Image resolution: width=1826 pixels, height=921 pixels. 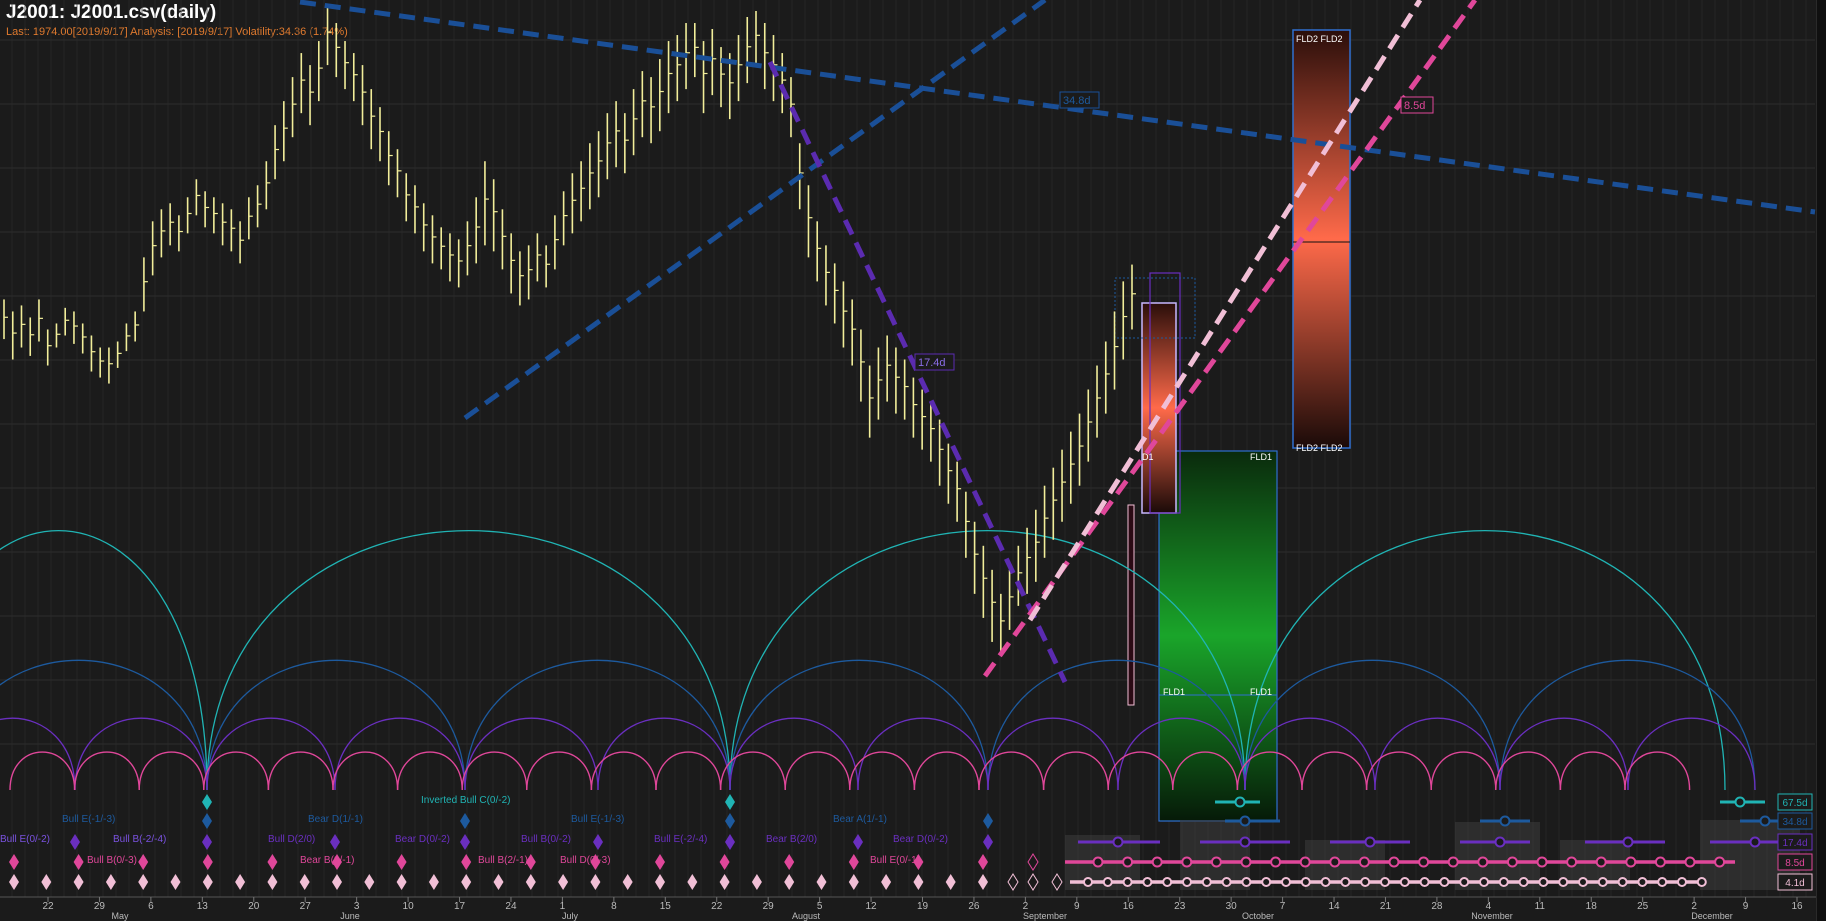 What do you see at coordinates (1794, 863) in the screenshot?
I see `cycle-badge-label: 8.5d` at bounding box center [1794, 863].